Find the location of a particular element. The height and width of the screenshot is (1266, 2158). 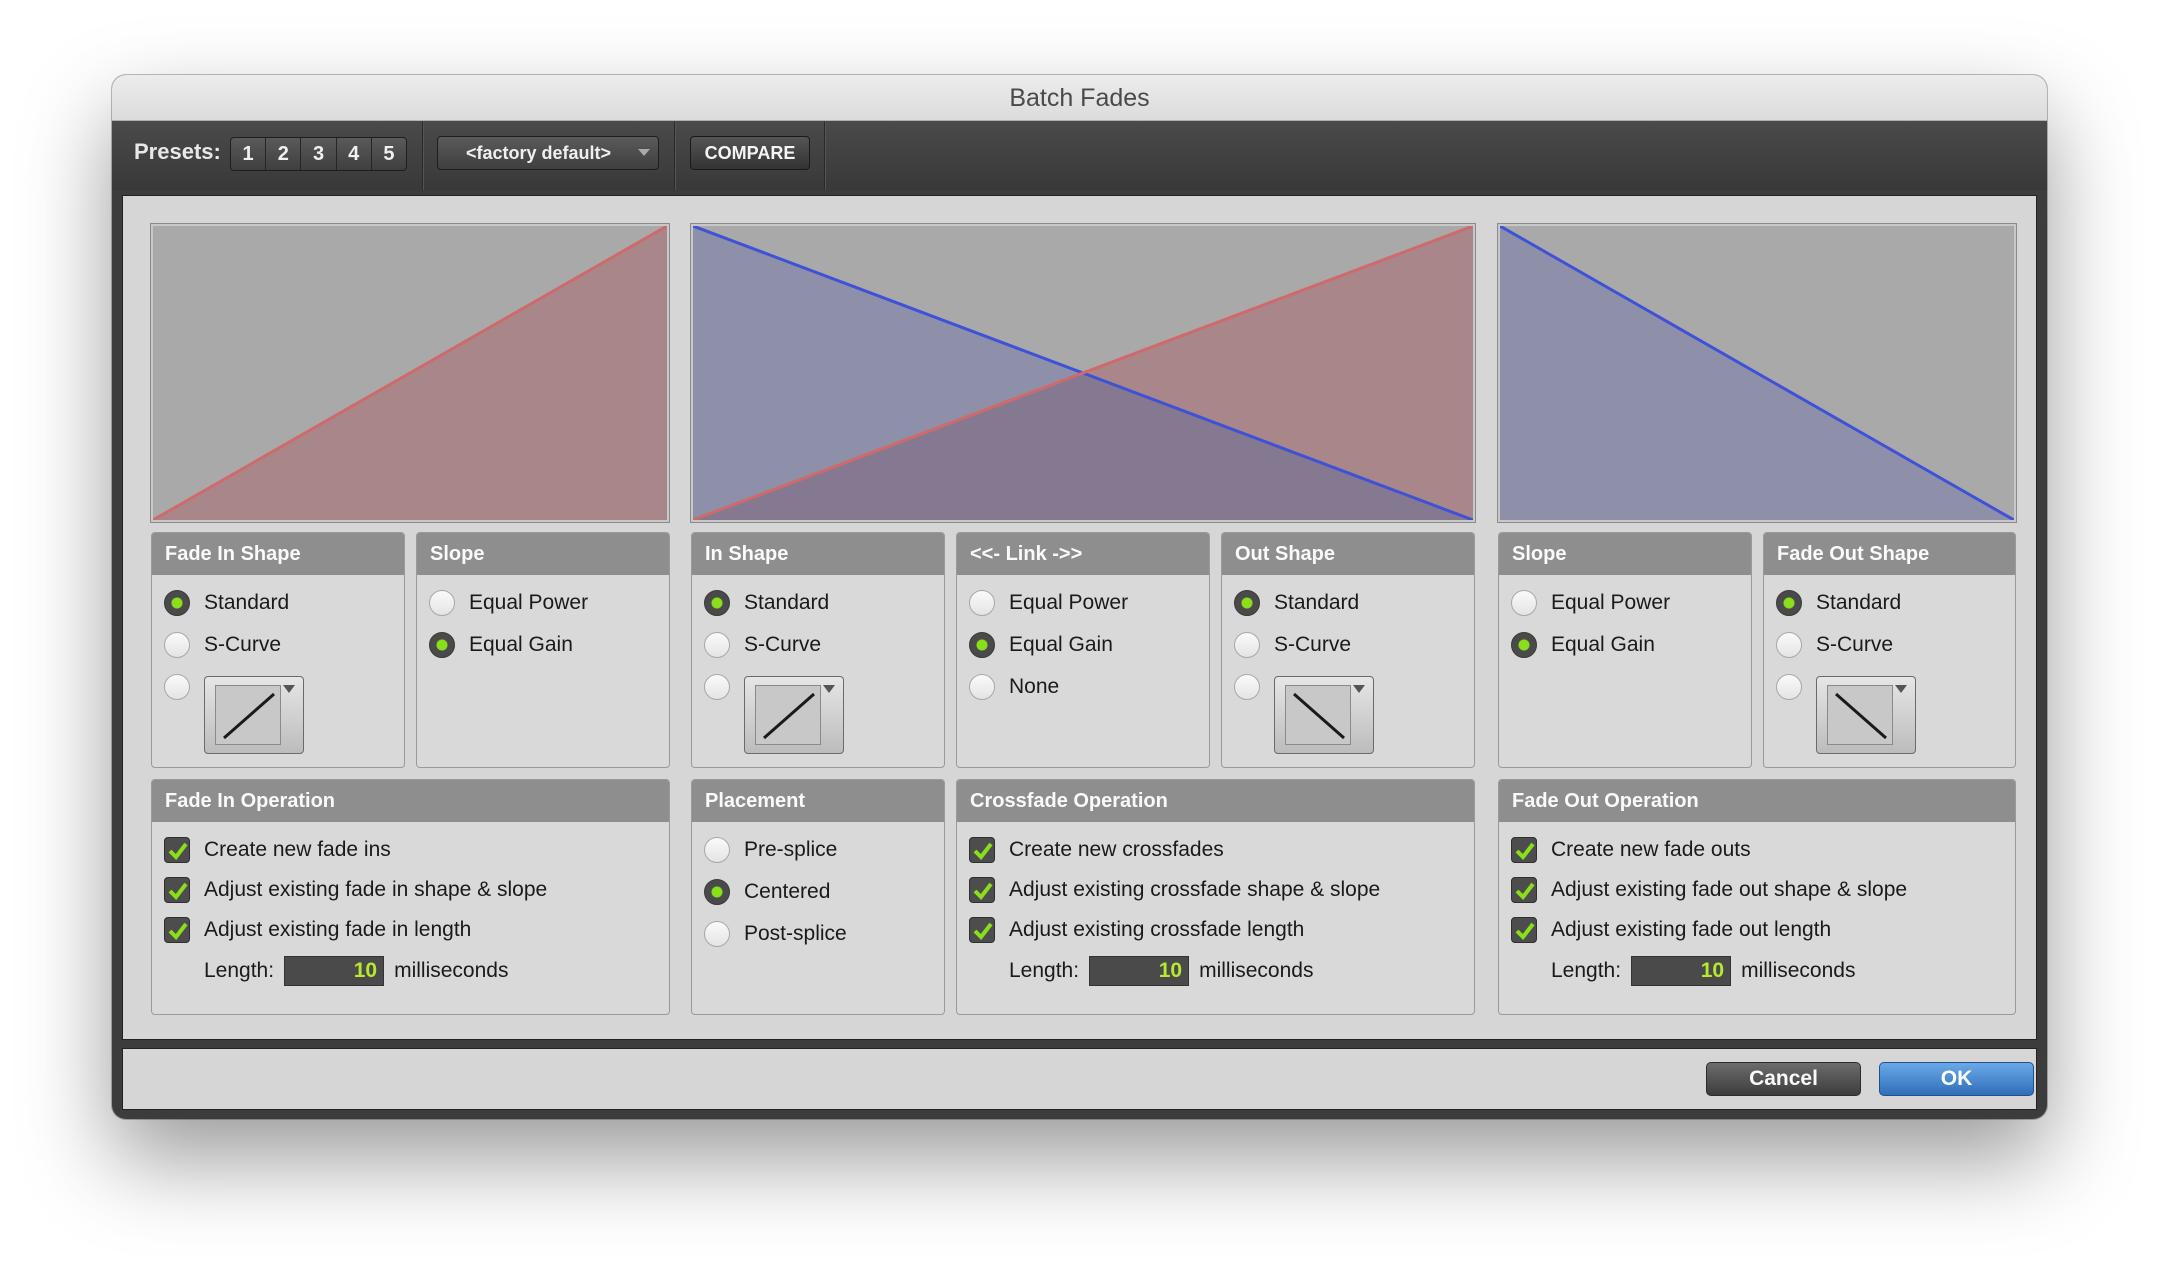

out-shape-custom is located at coordinates (1254, 687).